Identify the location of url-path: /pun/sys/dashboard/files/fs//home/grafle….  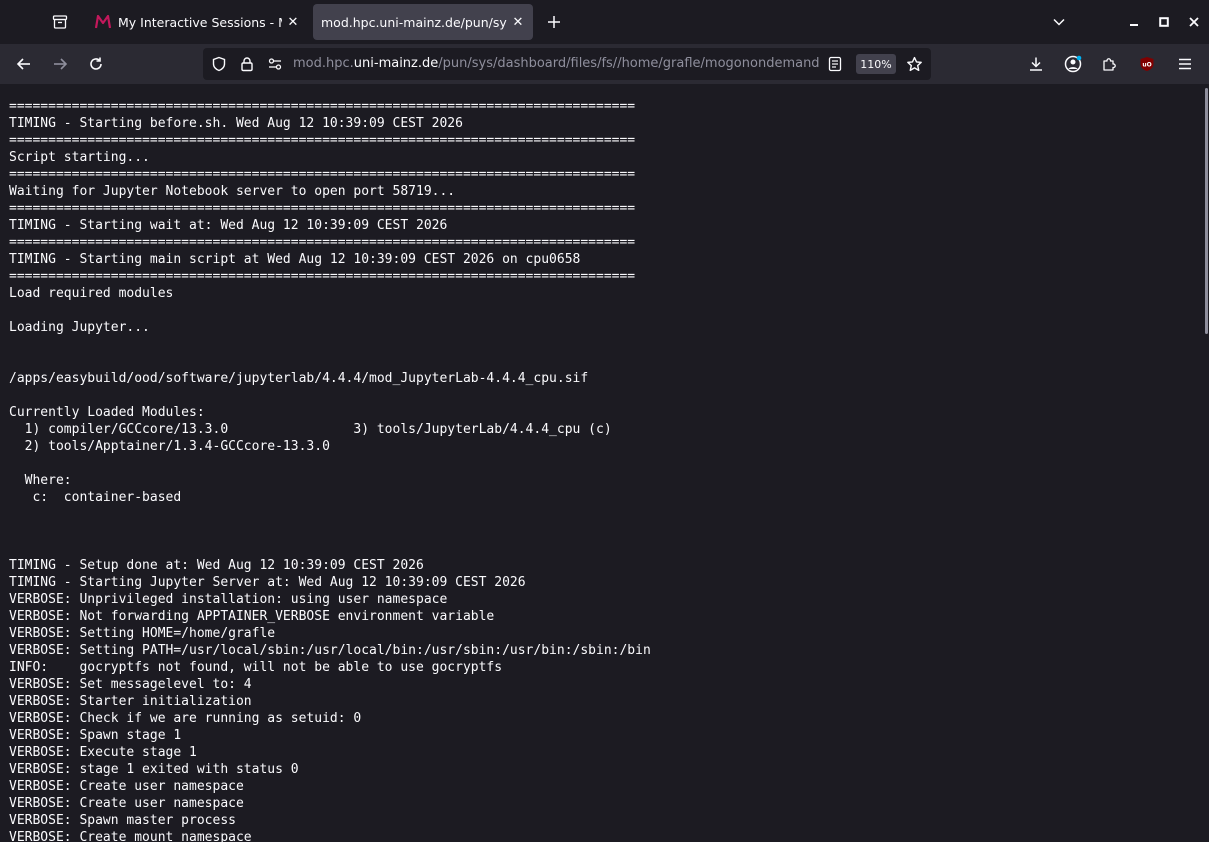
(628, 63).